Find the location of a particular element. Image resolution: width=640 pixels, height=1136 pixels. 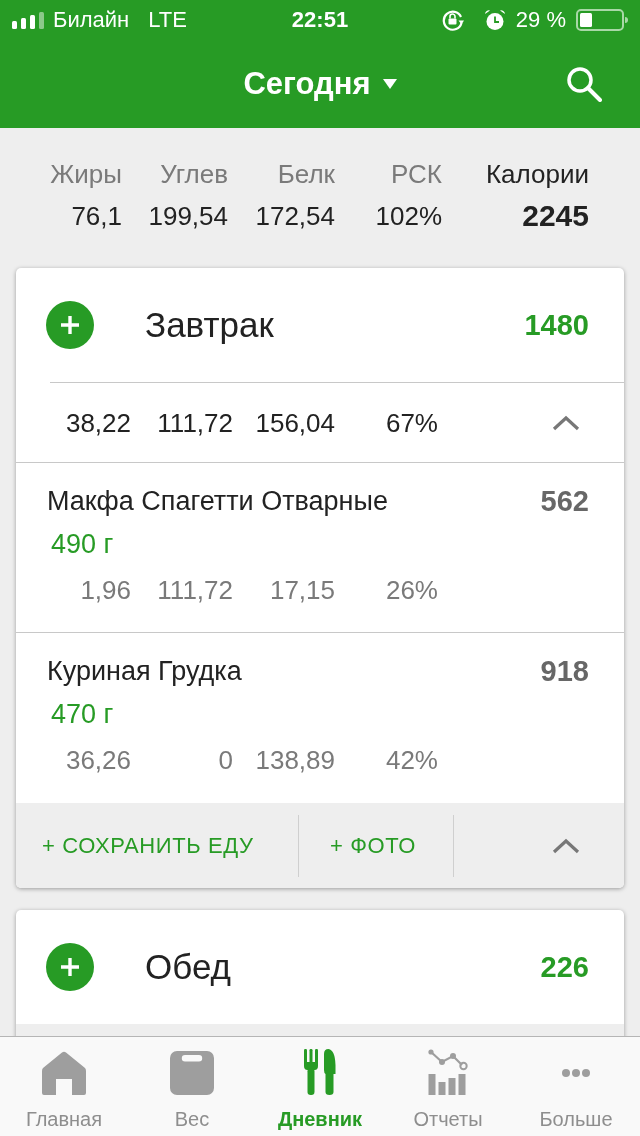

tab-item: Главная is located at coordinates (64, 1086).